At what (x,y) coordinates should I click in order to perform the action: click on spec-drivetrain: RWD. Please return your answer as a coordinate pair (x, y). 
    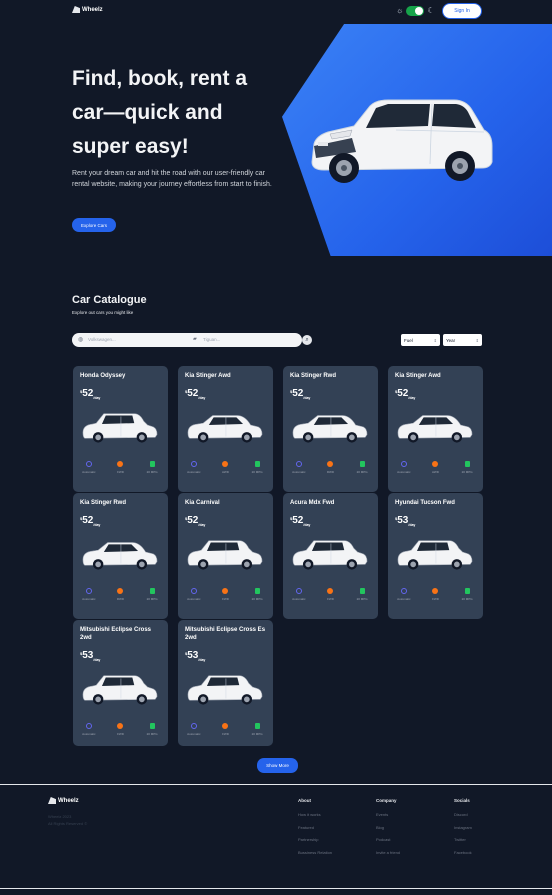
    Looking at the image, I should click on (330, 467).